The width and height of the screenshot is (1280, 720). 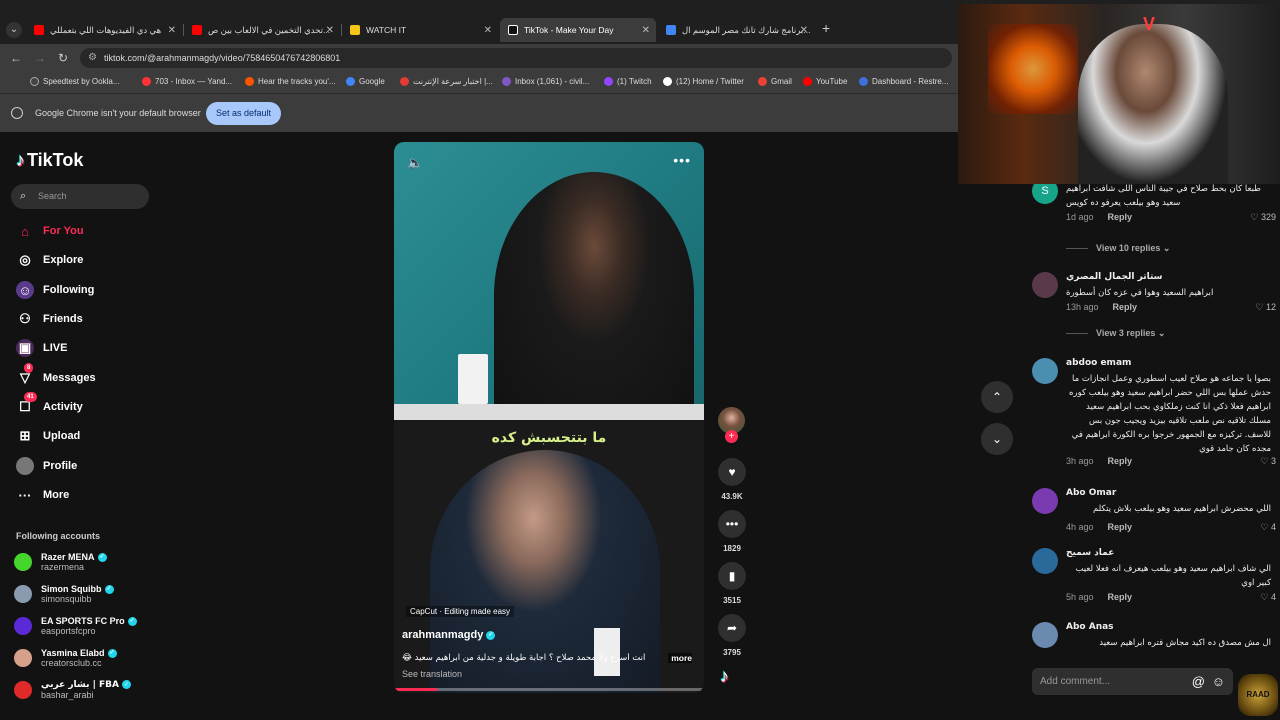 What do you see at coordinates (732, 583) in the screenshot?
I see `save-button: ▮ 3515` at bounding box center [732, 583].